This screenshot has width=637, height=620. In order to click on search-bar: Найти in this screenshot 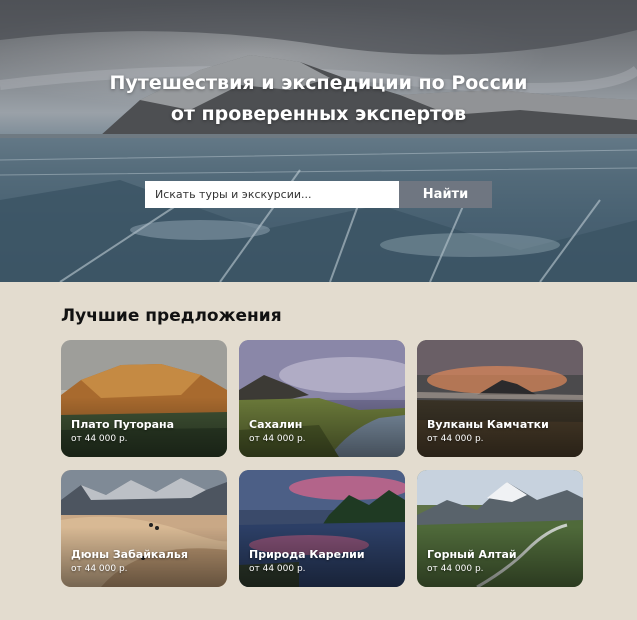, I will do `click(318, 194)`.